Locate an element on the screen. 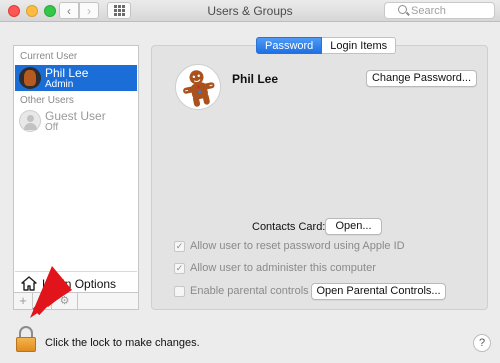  gear-icon: ⚙ is located at coordinates (65, 301).